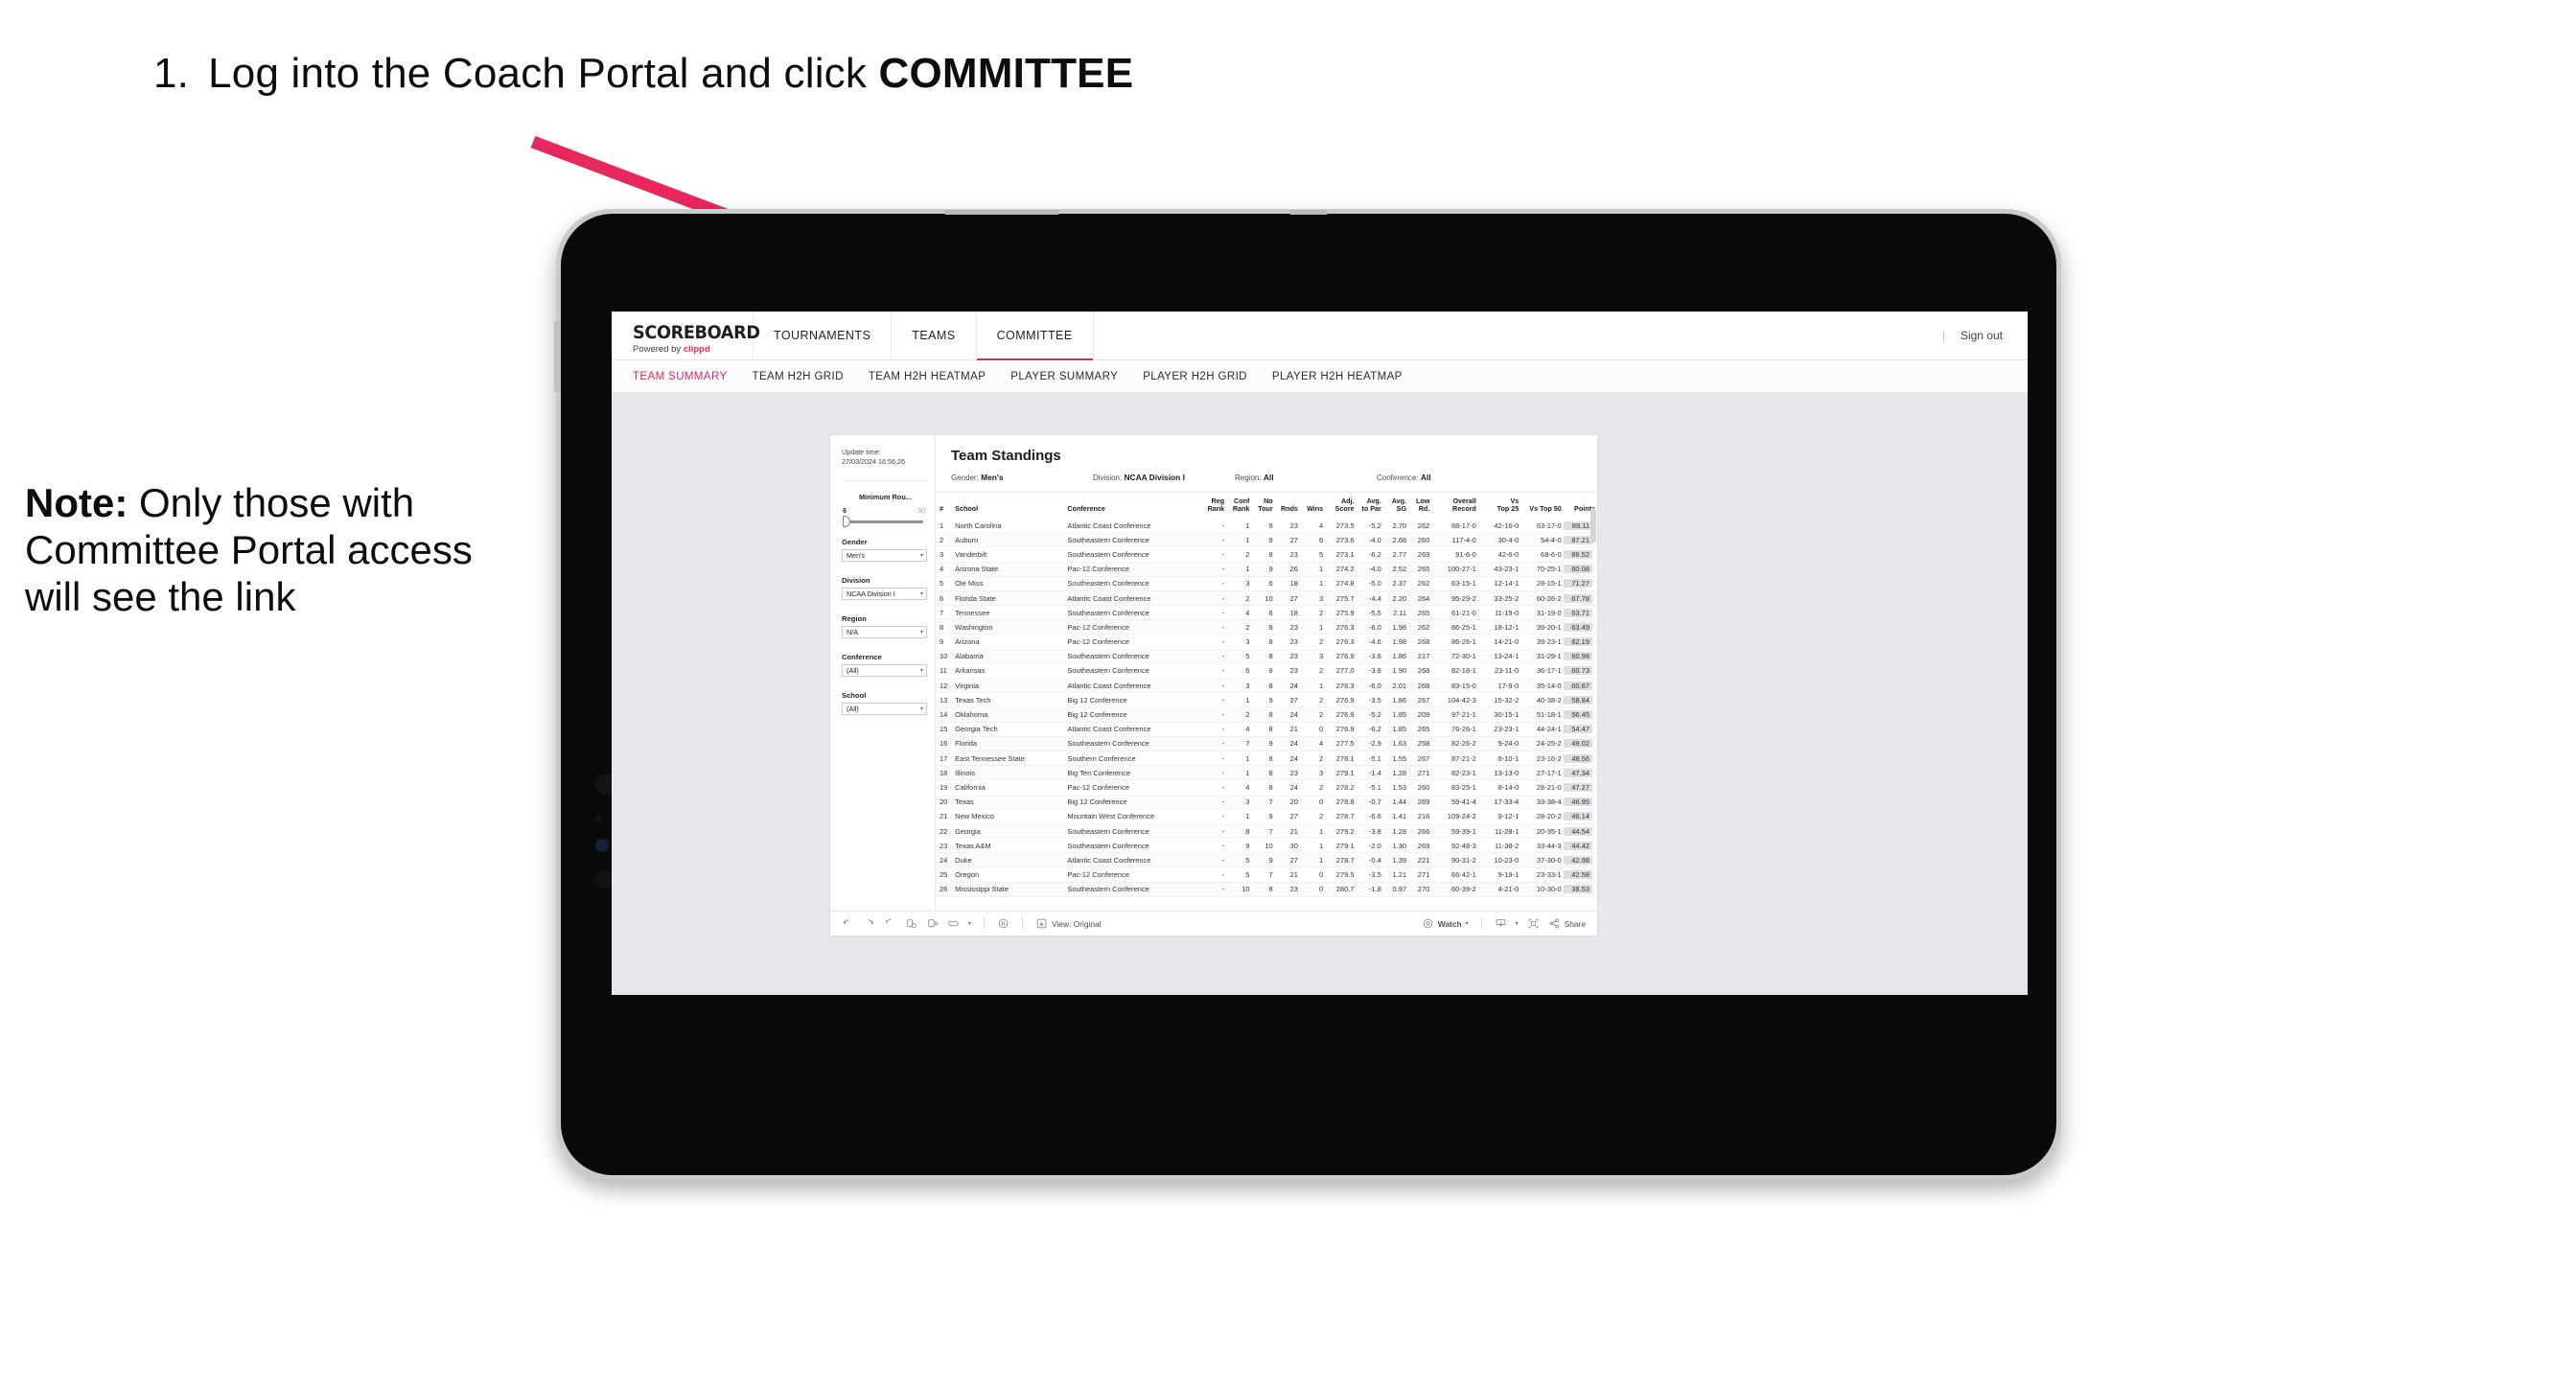 The width and height of the screenshot is (2576, 1386). What do you see at coordinates (1287, 860) in the screenshot?
I see `cell-value: 27` at bounding box center [1287, 860].